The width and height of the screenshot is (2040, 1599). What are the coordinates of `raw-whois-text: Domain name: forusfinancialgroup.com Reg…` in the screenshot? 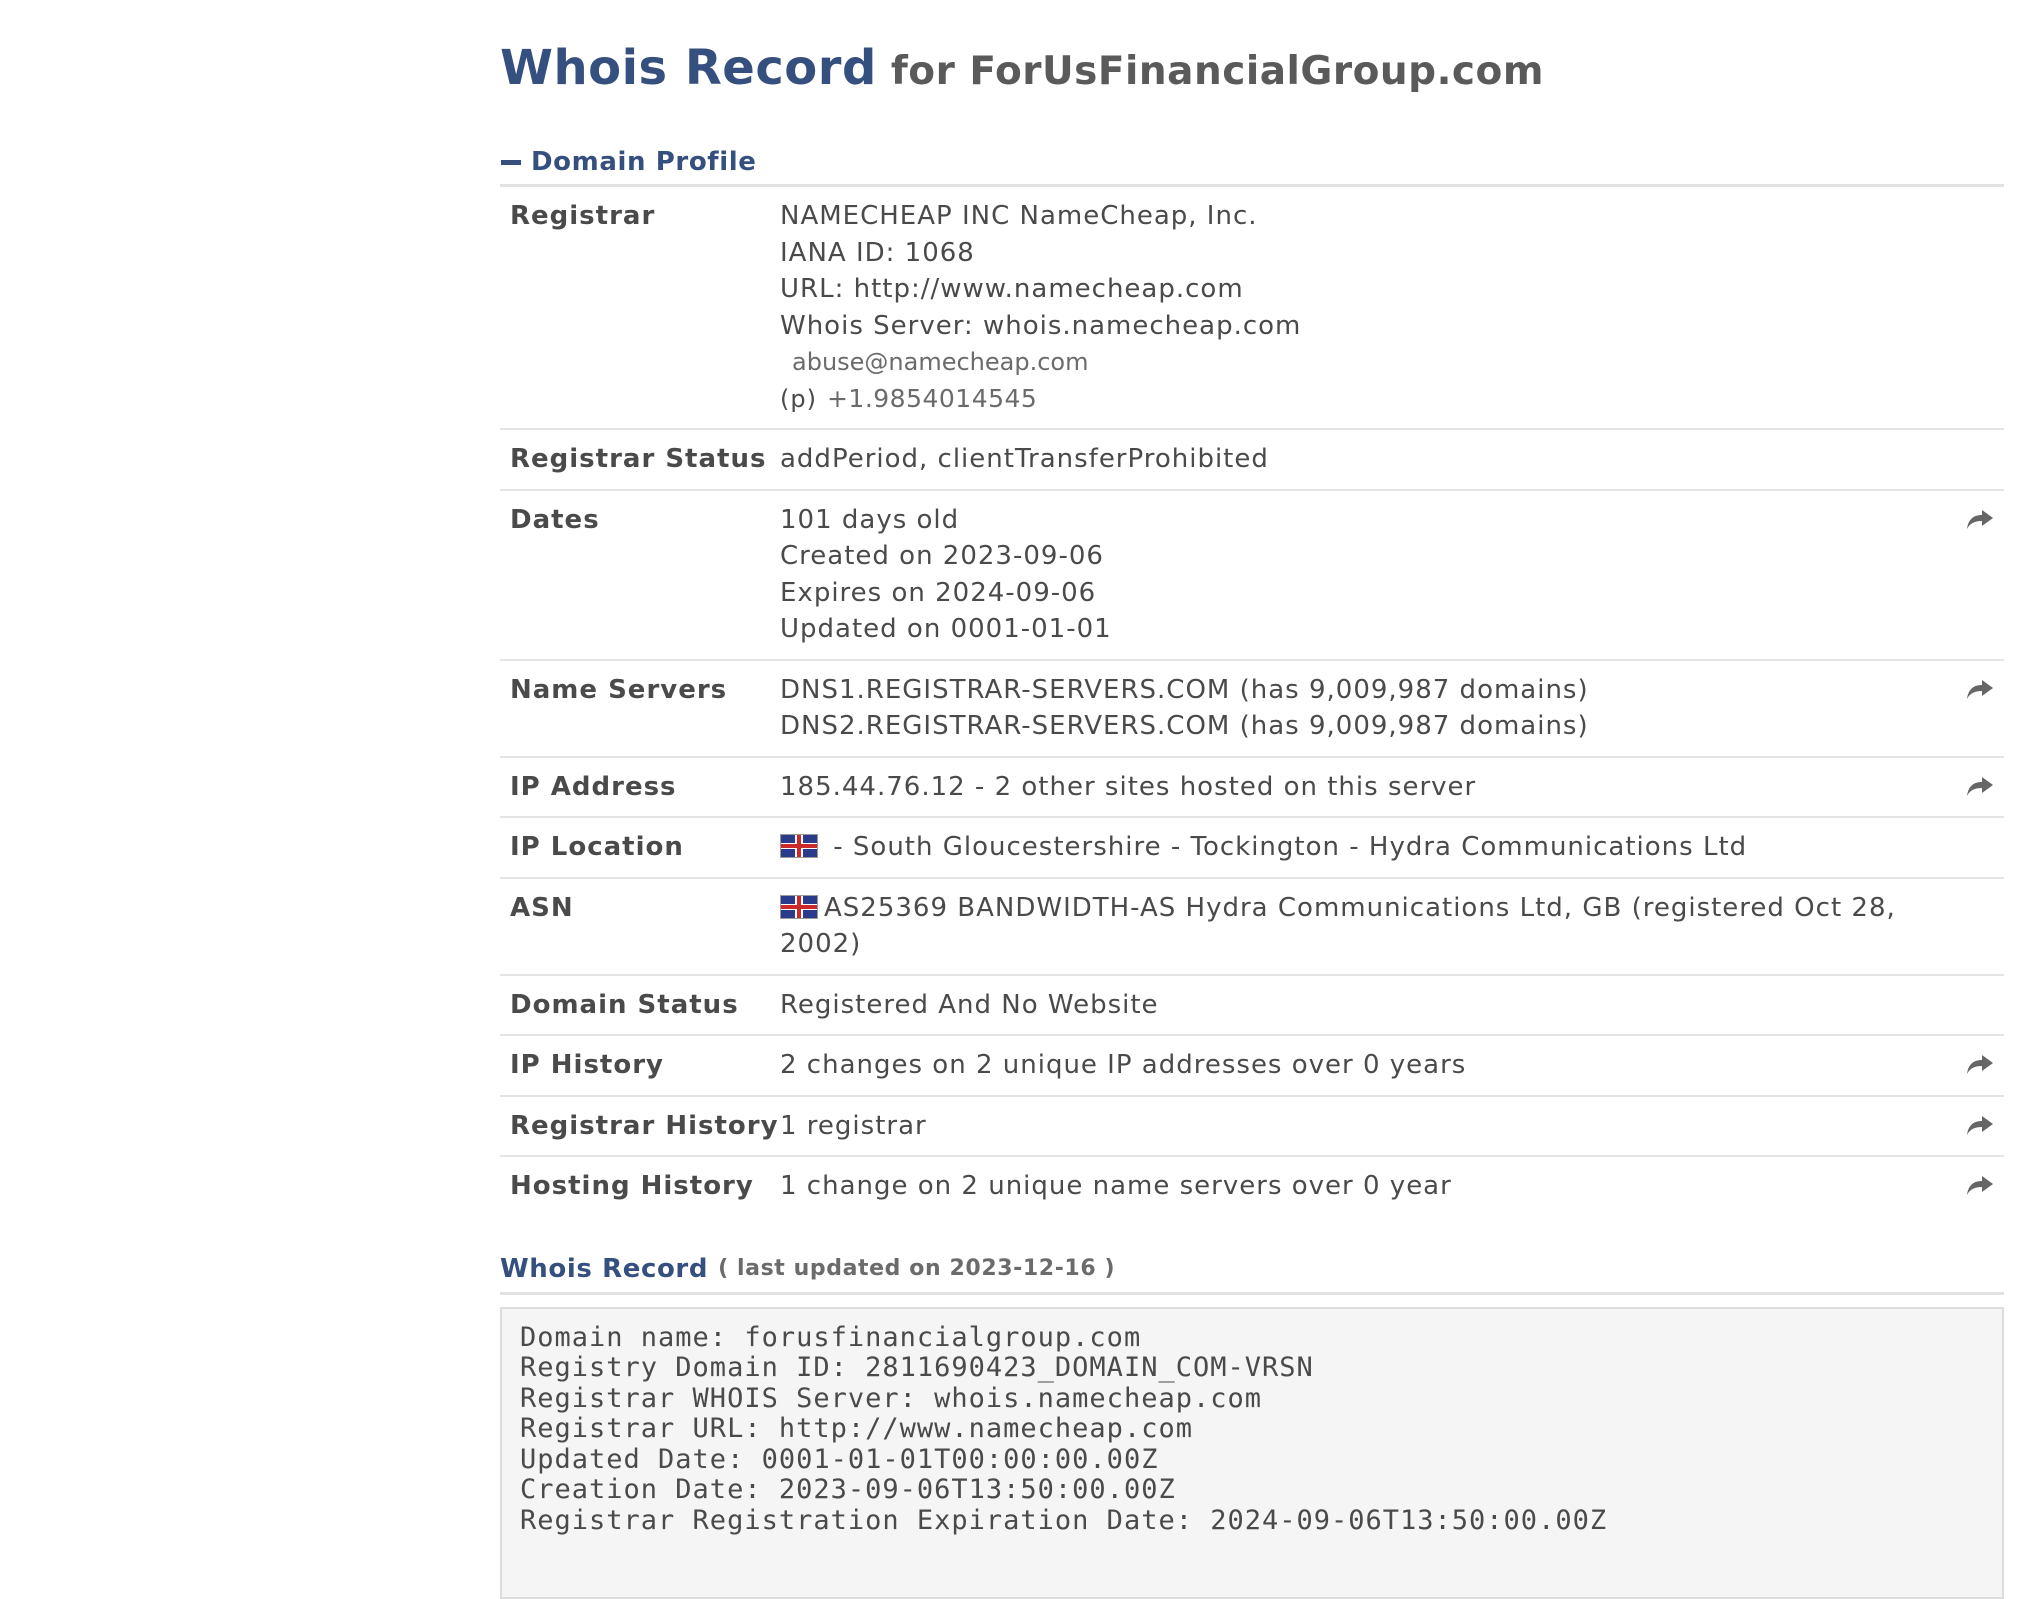 It's located at (1252, 1452).